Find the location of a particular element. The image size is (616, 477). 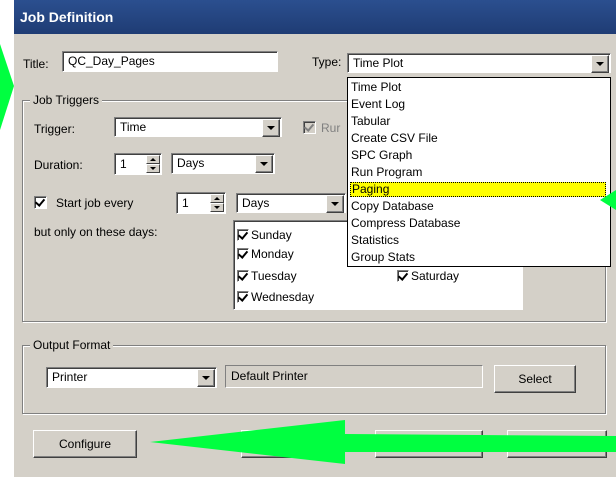

trigger-label: Trigger: is located at coordinates (54, 129).